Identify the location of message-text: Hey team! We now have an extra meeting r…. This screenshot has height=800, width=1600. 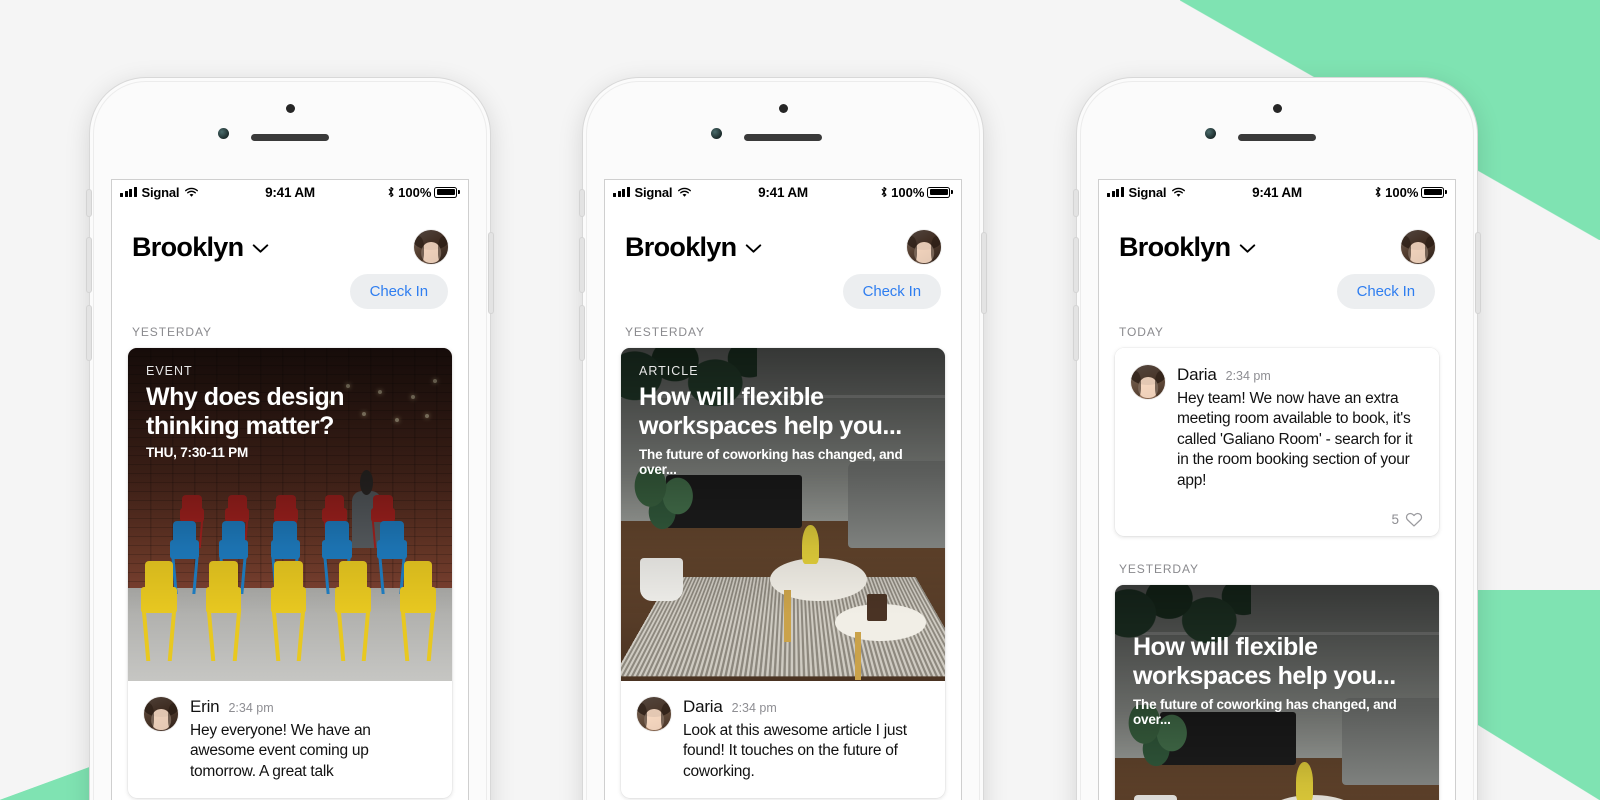
(1295, 439).